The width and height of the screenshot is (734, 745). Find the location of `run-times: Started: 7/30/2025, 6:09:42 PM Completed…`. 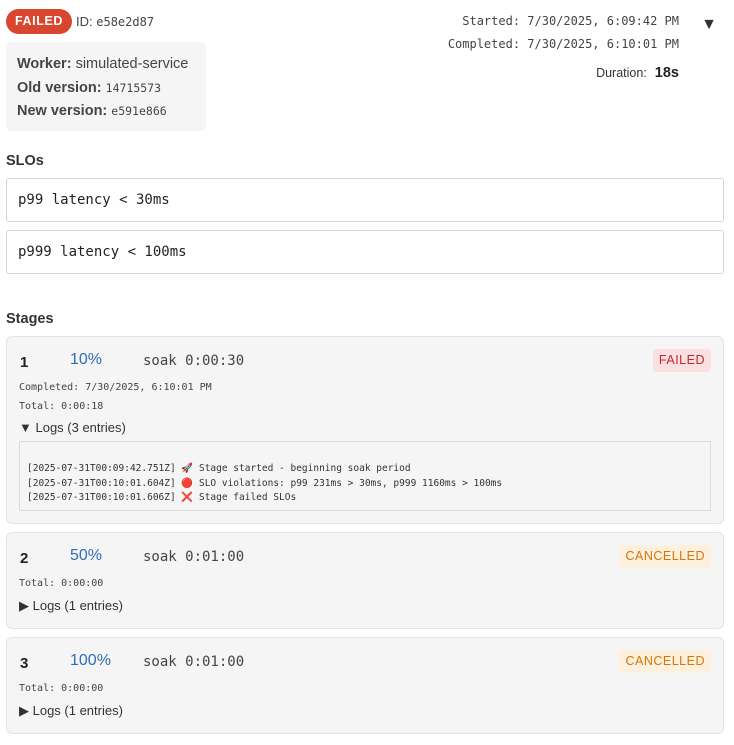

run-times: Started: 7/30/2025, 6:09:42 PM Completed… is located at coordinates (563, 32).